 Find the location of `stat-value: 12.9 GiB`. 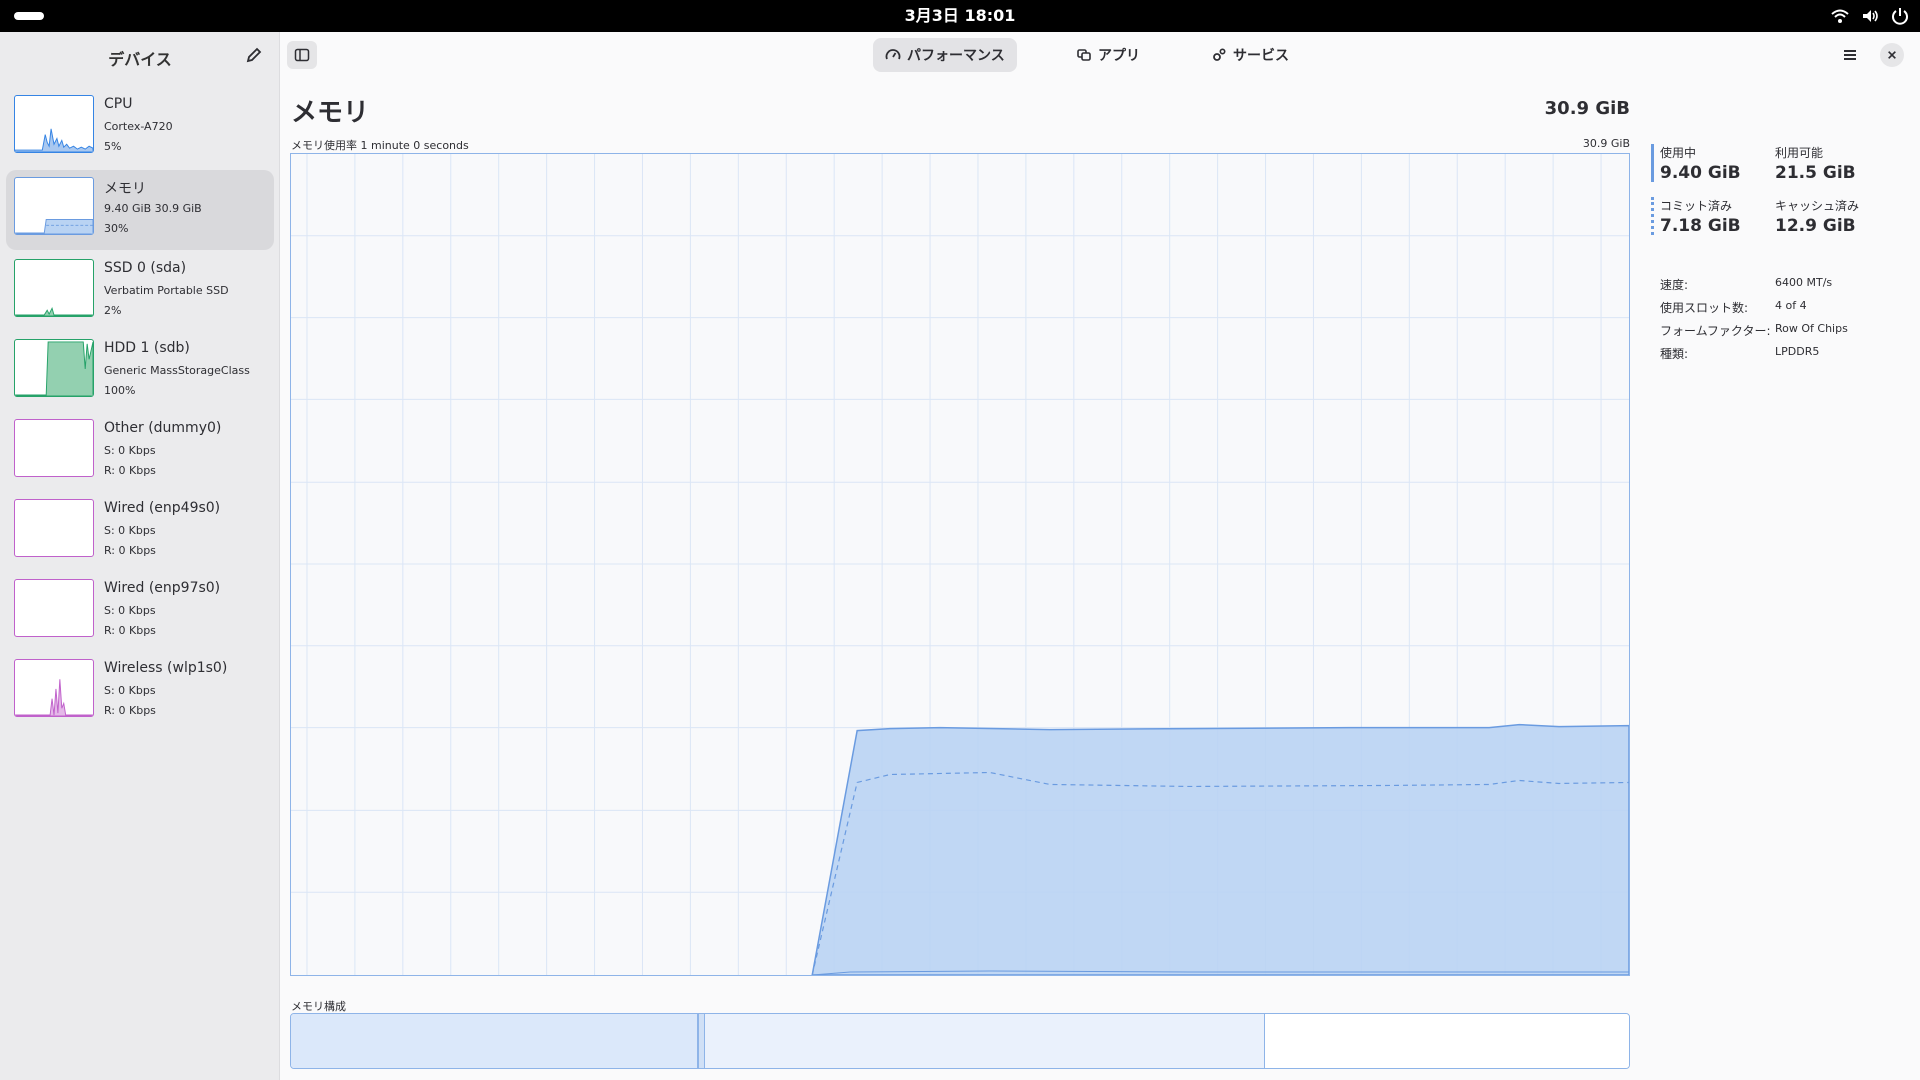

stat-value: 12.9 GiB is located at coordinates (1815, 226).